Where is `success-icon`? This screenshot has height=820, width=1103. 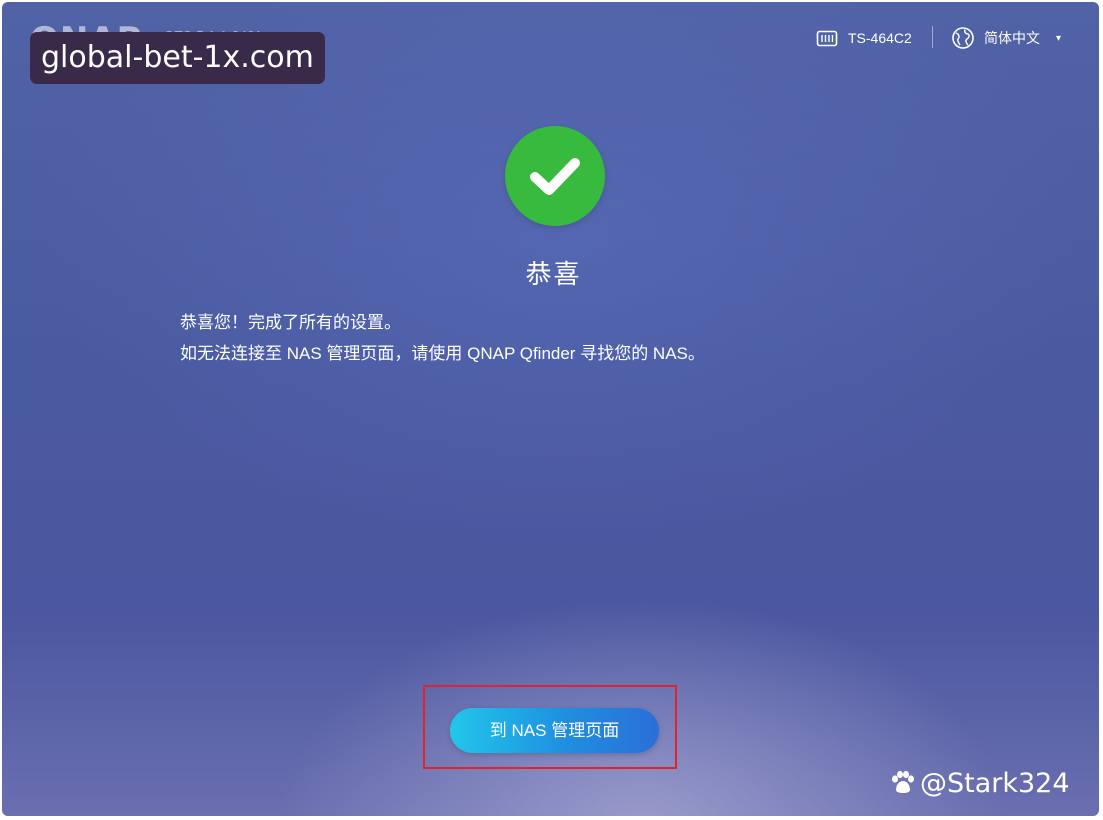
success-icon is located at coordinates (555, 176).